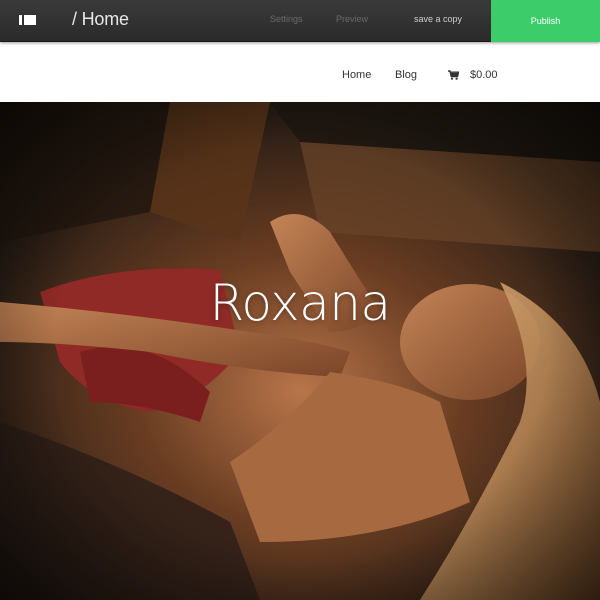 This screenshot has width=600, height=600. Describe the element at coordinates (100, 19) in the screenshot. I see `breadcrumb: / Home` at that location.